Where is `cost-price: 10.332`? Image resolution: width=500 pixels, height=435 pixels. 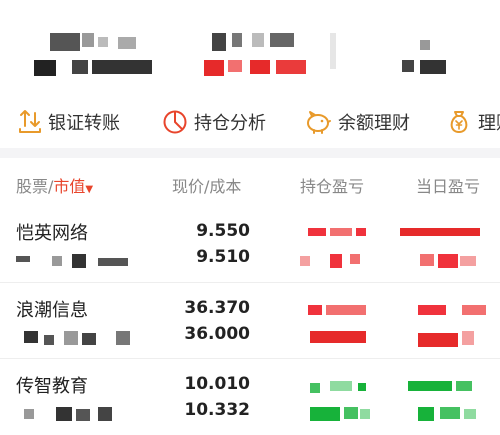 cost-price: 10.332 is located at coordinates (217, 410).